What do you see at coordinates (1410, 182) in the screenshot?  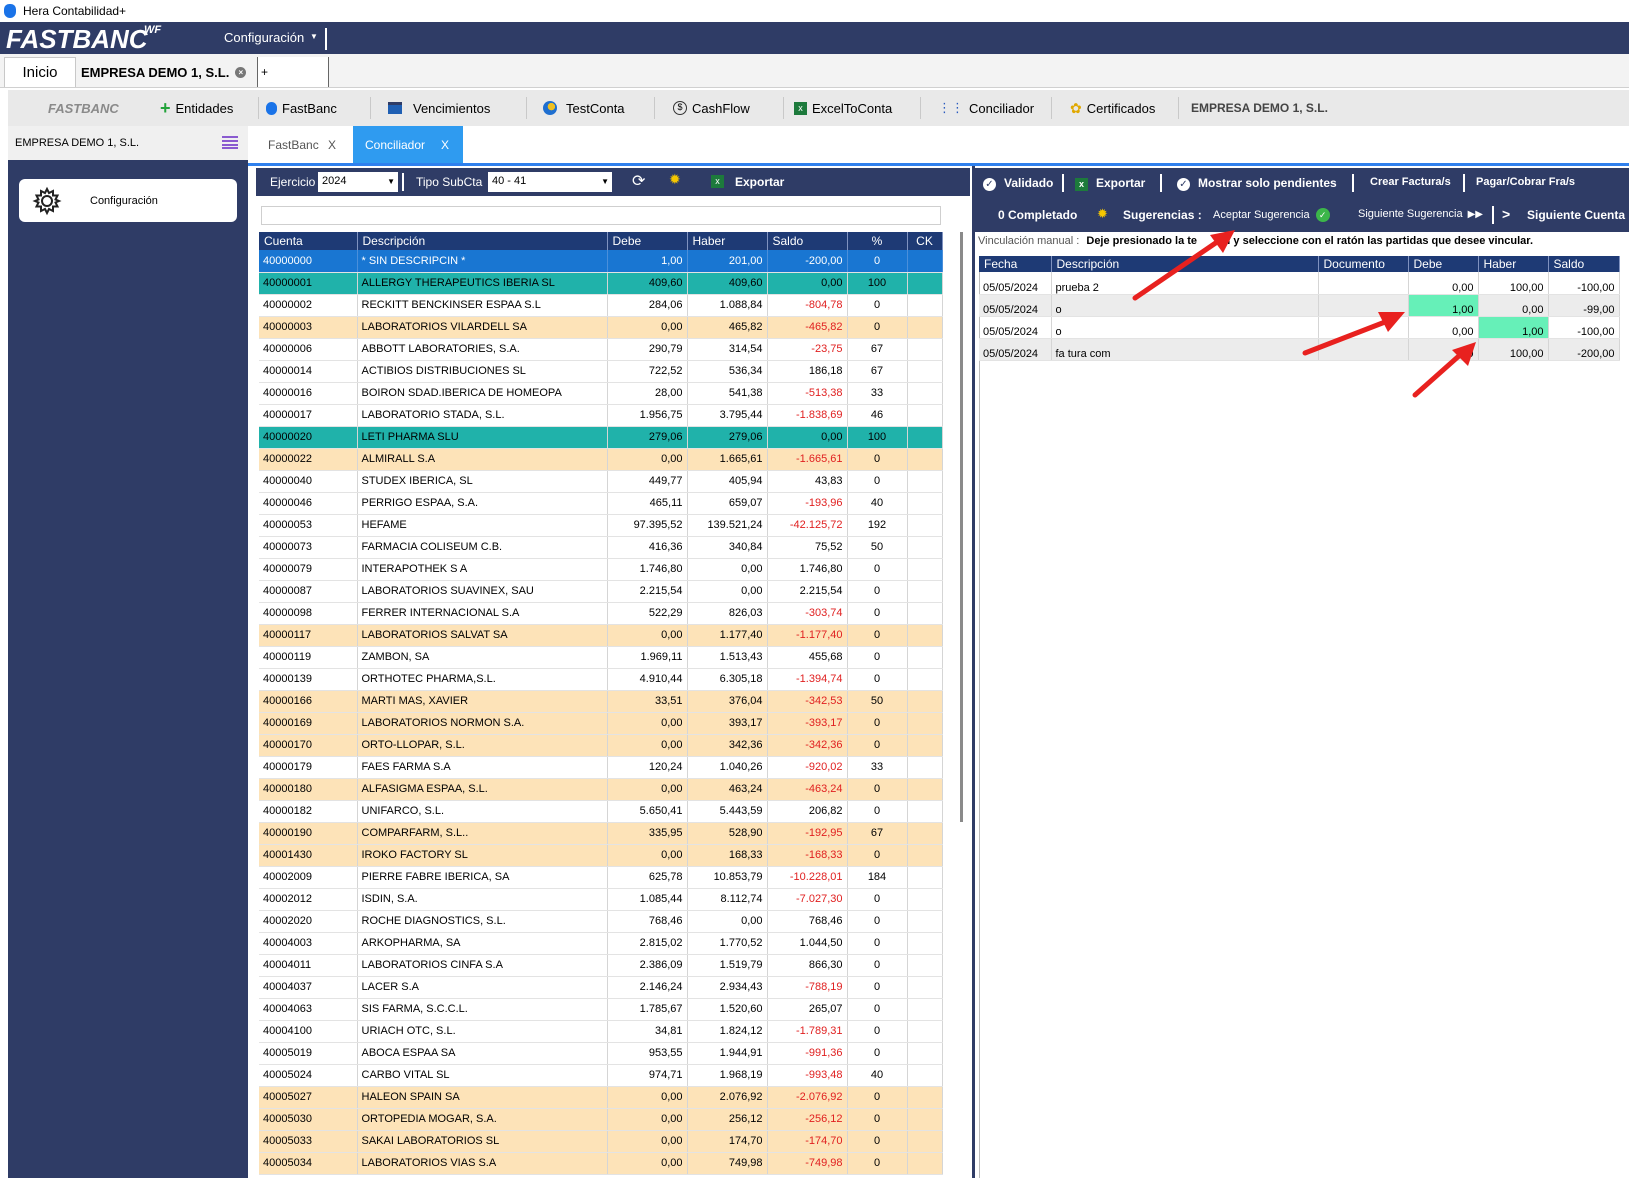 I see `crear-factura-button: Crear Factura/s` at bounding box center [1410, 182].